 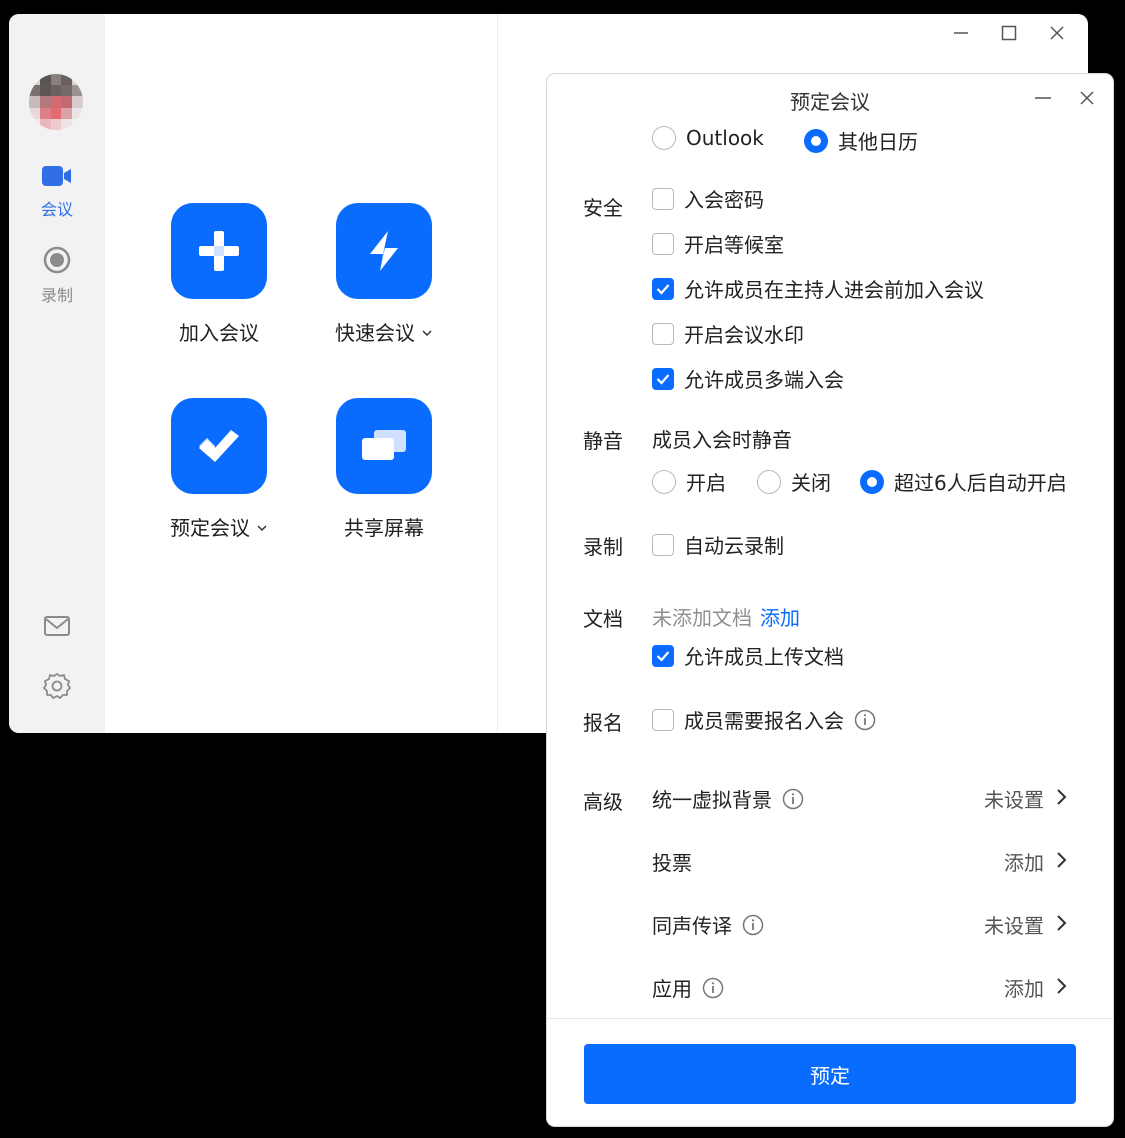 I want to click on radio-selected, so click(x=872, y=481).